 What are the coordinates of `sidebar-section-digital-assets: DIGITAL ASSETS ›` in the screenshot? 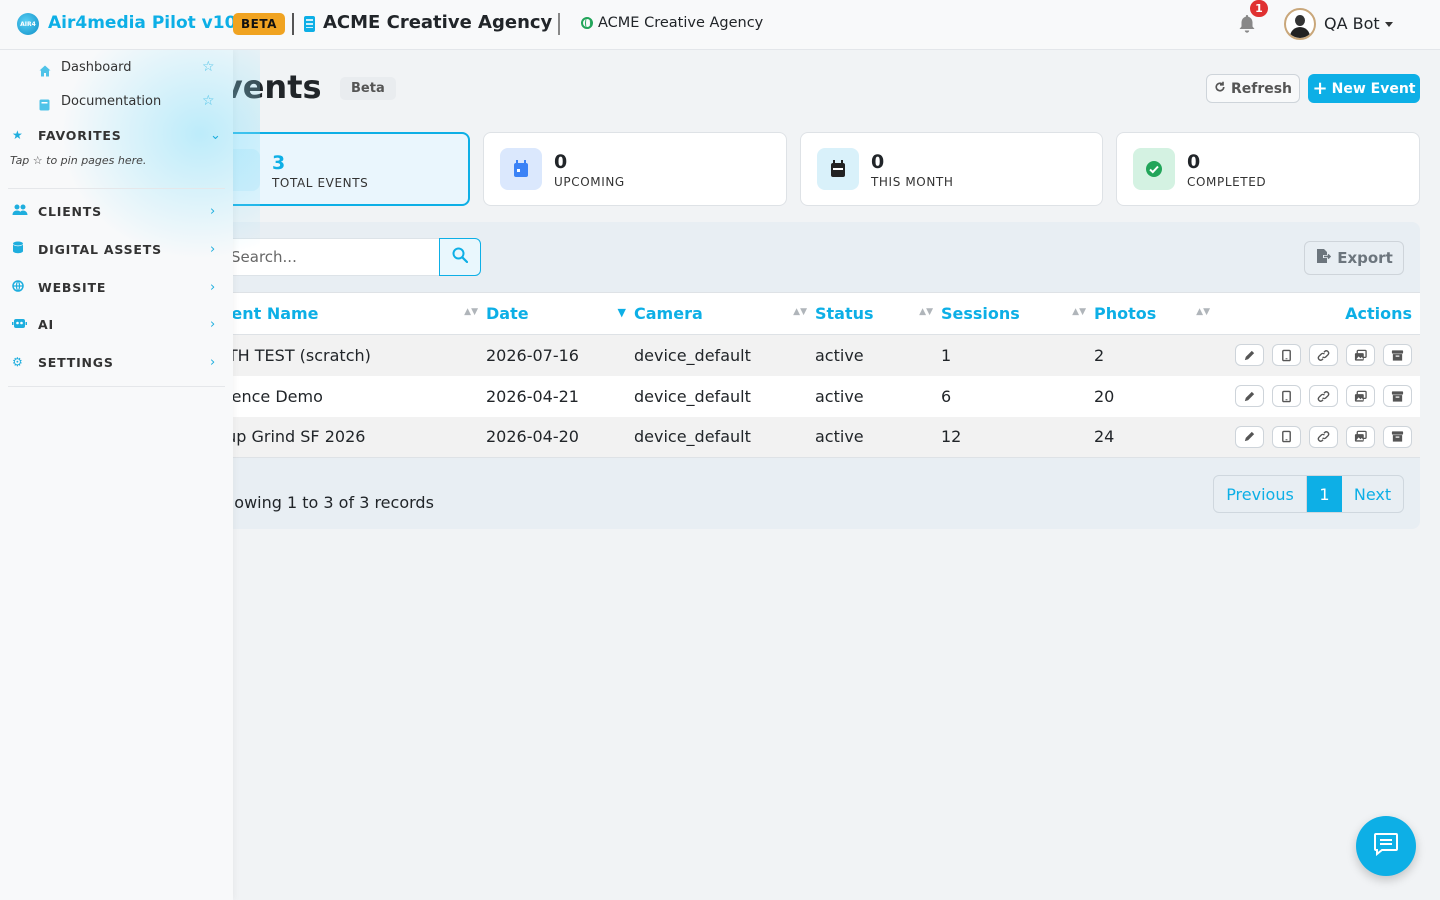 It's located at (116, 249).